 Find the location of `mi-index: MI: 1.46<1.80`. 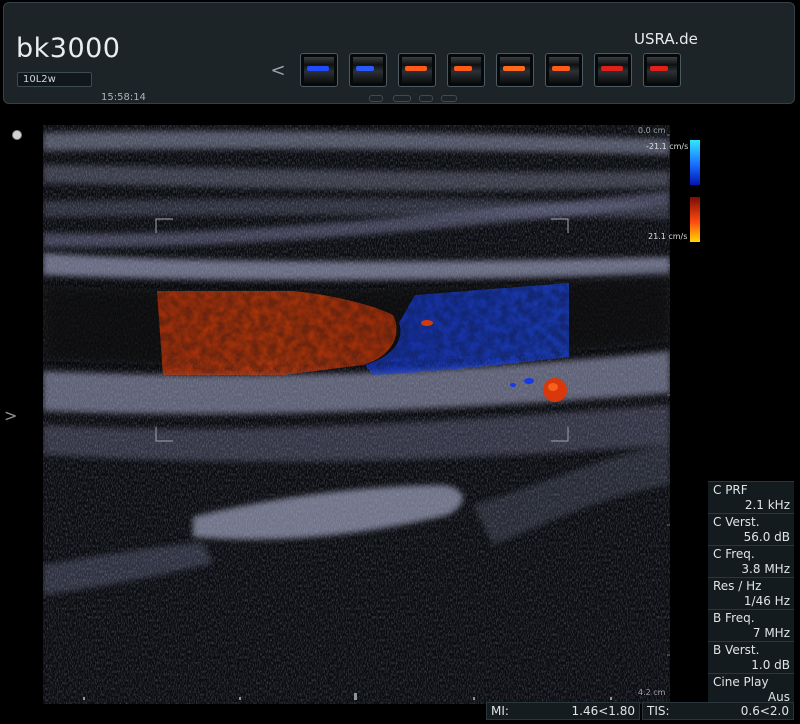

mi-index: MI: 1.46<1.80 is located at coordinates (563, 711).